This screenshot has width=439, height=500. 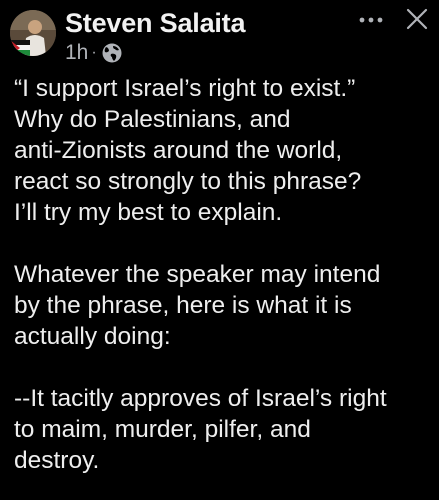 I want to click on post-line: by the phrase, here is what it is, so click(x=183, y=305).